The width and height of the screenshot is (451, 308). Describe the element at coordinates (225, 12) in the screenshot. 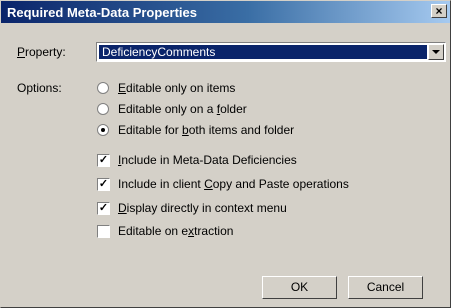

I see `title-bar: Required Meta-Data Properties ×` at that location.